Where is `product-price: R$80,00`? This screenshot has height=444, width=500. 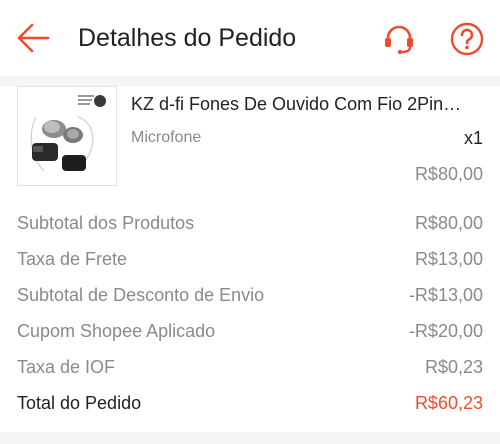 product-price: R$80,00 is located at coordinates (448, 174).